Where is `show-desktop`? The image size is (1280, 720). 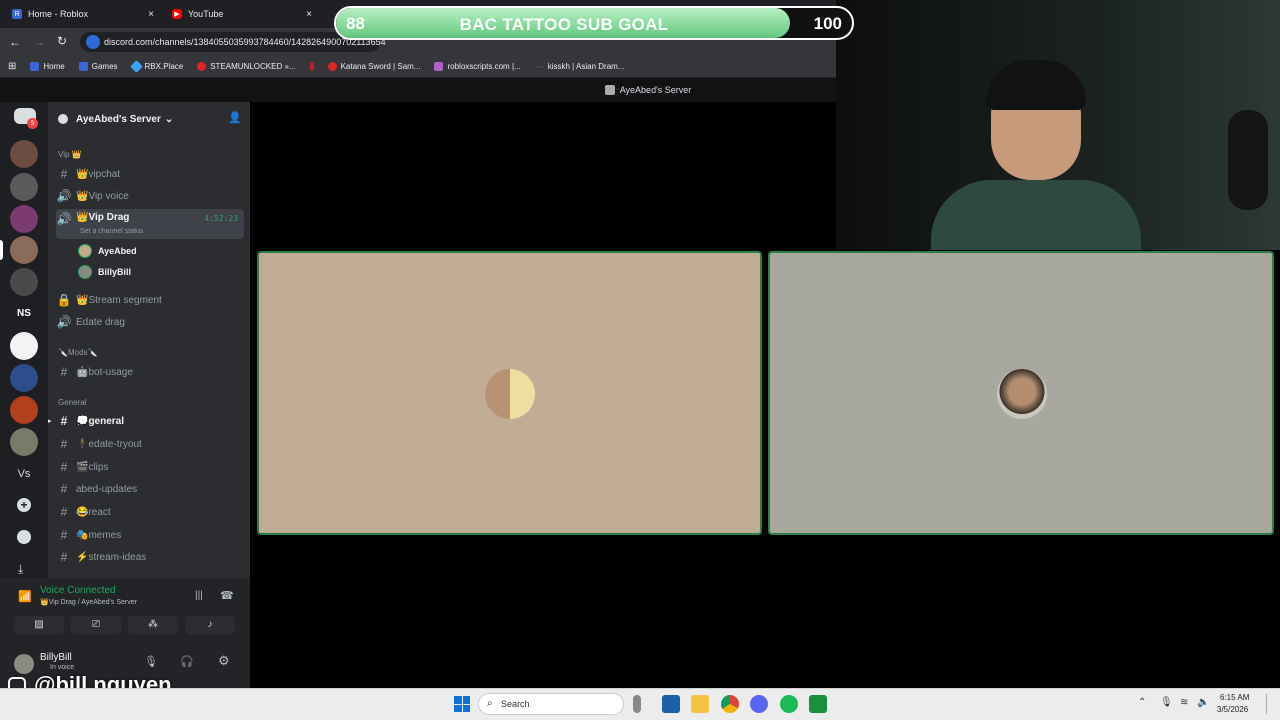
show-desktop is located at coordinates (1269, 704).